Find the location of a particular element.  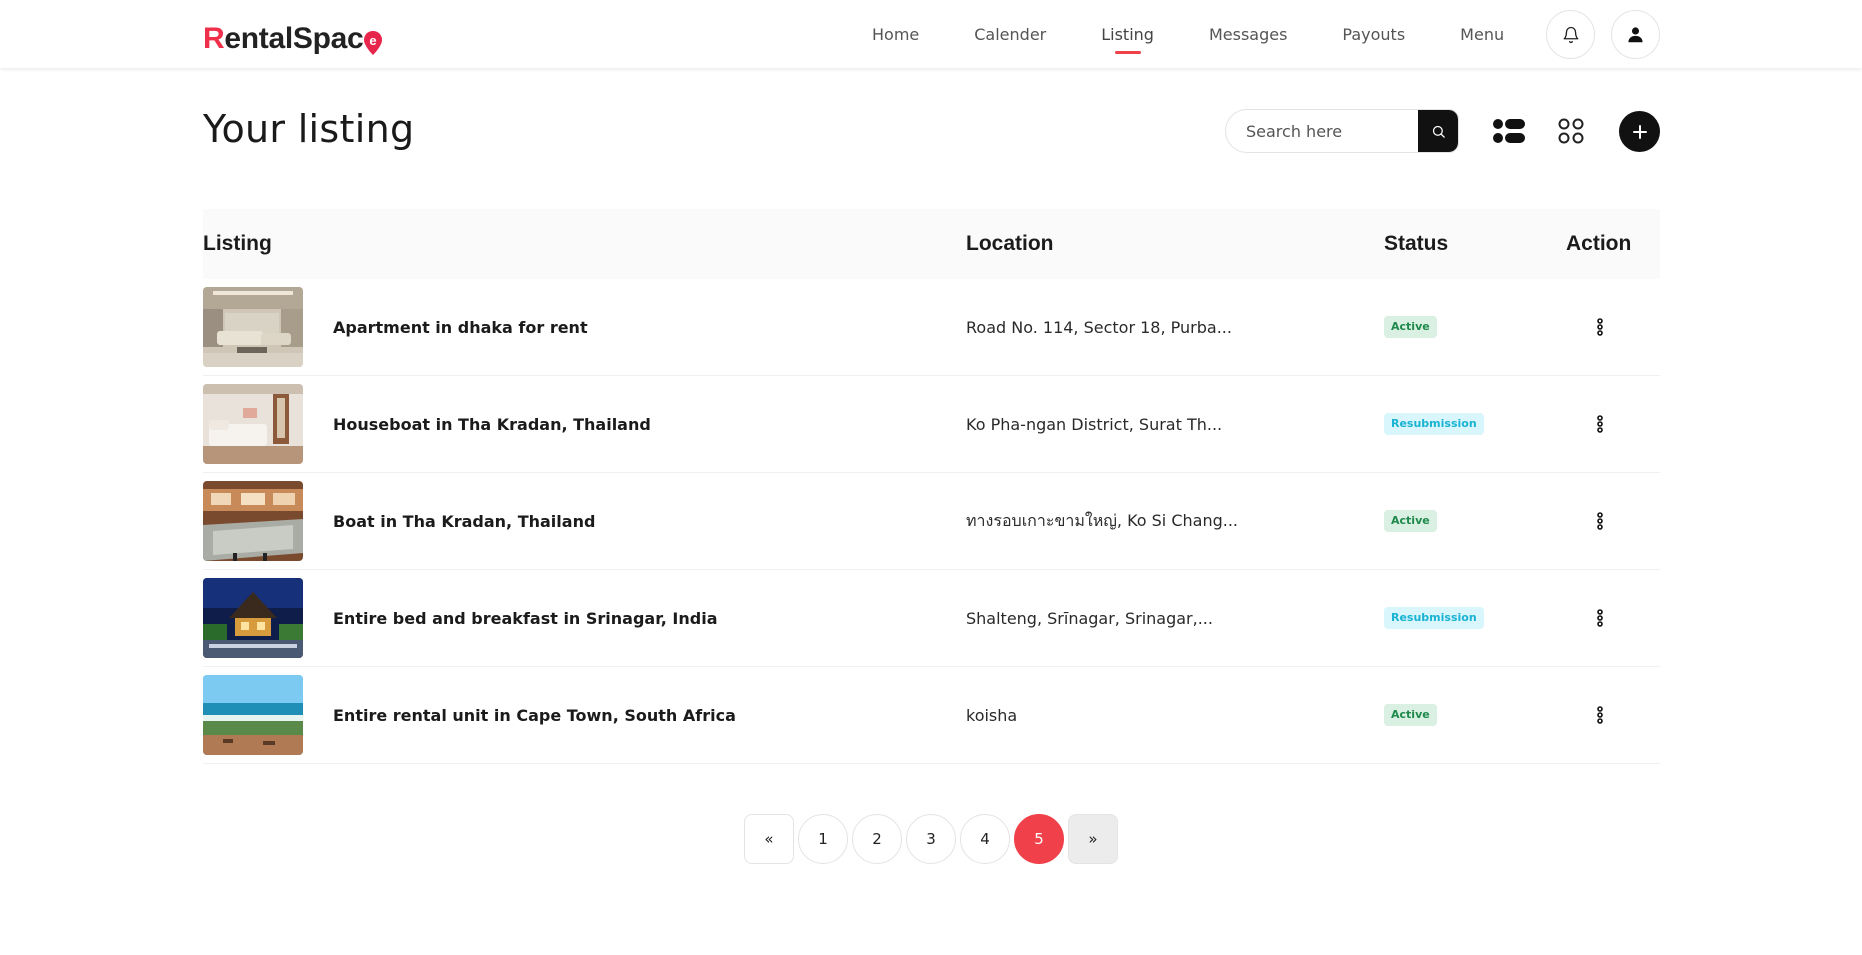

listing-title: Boat in Tha Kradan, Thailand is located at coordinates (464, 521).